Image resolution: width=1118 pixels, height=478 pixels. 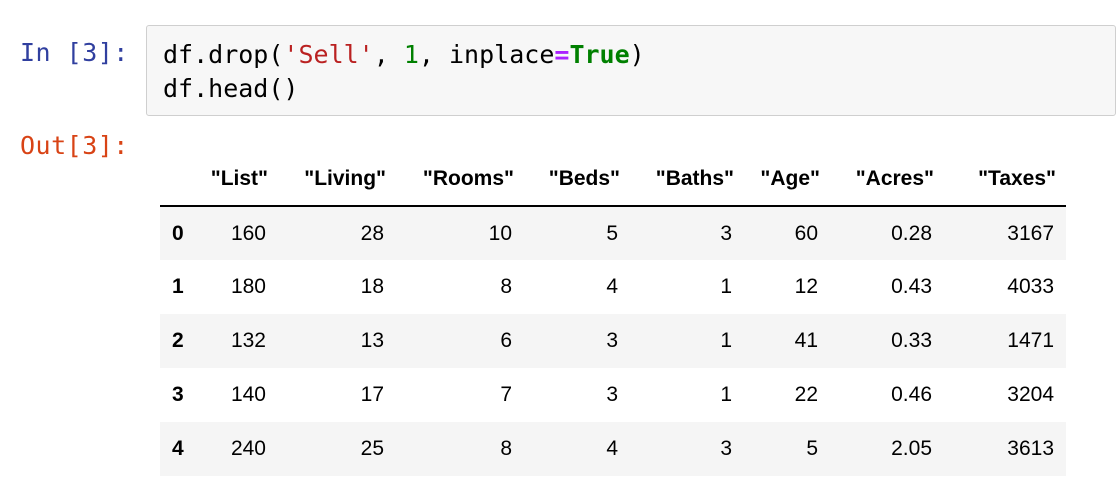 What do you see at coordinates (637, 54) in the screenshot?
I see `code-token: )` at bounding box center [637, 54].